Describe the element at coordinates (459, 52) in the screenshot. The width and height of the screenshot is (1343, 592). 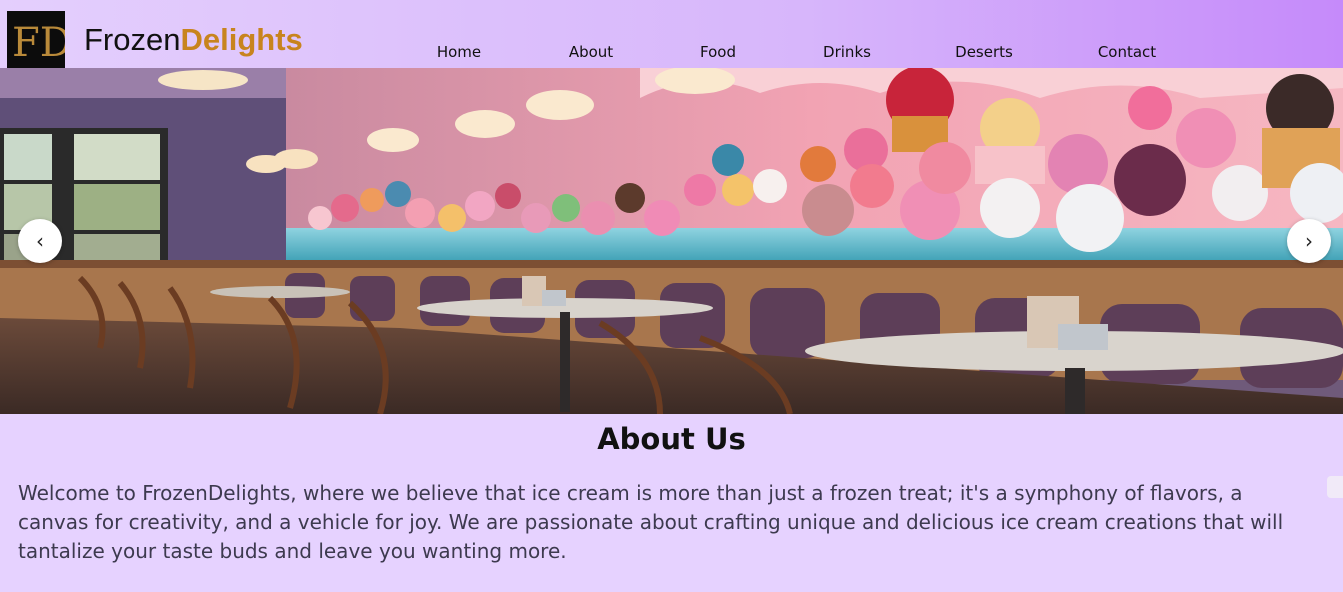
I see `nav-home: Home` at that location.